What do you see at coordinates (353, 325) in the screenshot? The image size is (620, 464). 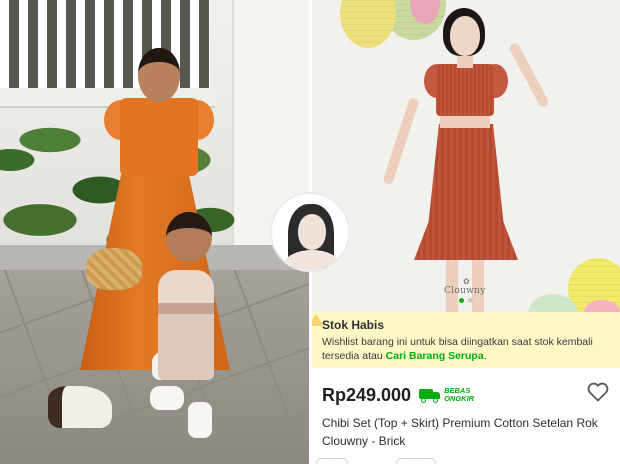 I see `stock-title: Stok Habis` at bounding box center [353, 325].